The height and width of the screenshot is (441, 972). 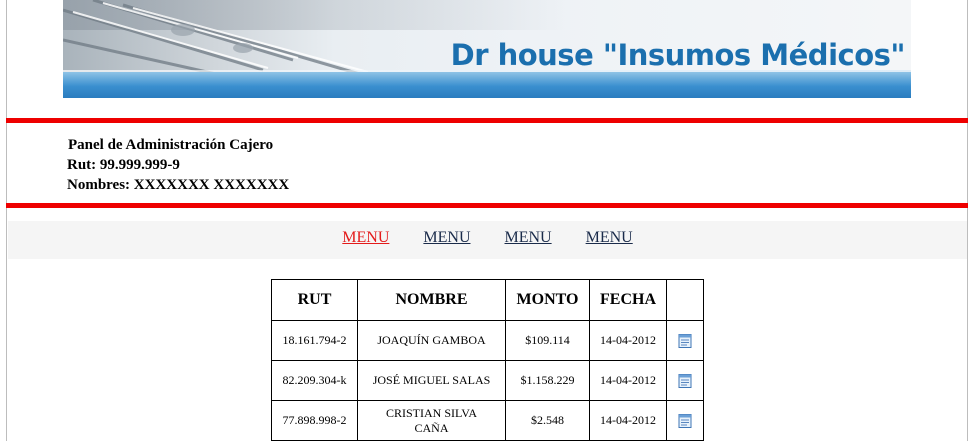 What do you see at coordinates (487, 240) in the screenshot?
I see `menu-bar: MENU MENU MENU MENU` at bounding box center [487, 240].